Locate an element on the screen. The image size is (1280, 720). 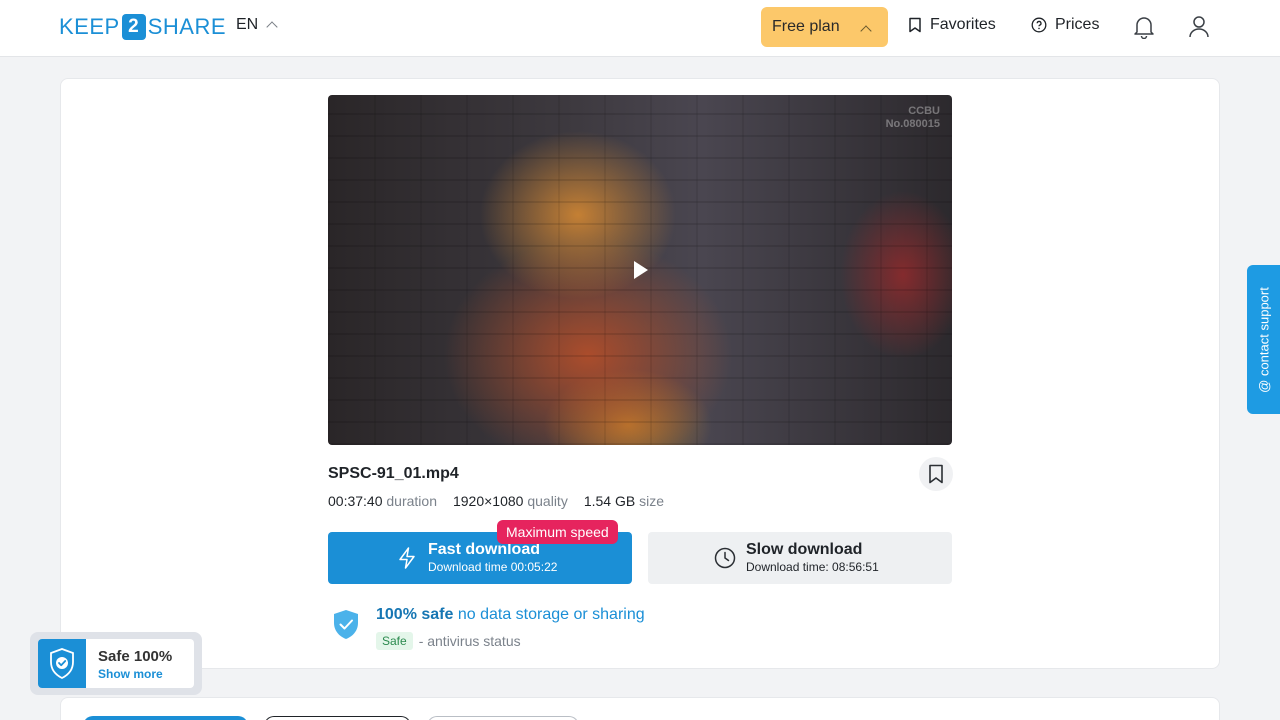
language-selector: EN is located at coordinates (257, 25).